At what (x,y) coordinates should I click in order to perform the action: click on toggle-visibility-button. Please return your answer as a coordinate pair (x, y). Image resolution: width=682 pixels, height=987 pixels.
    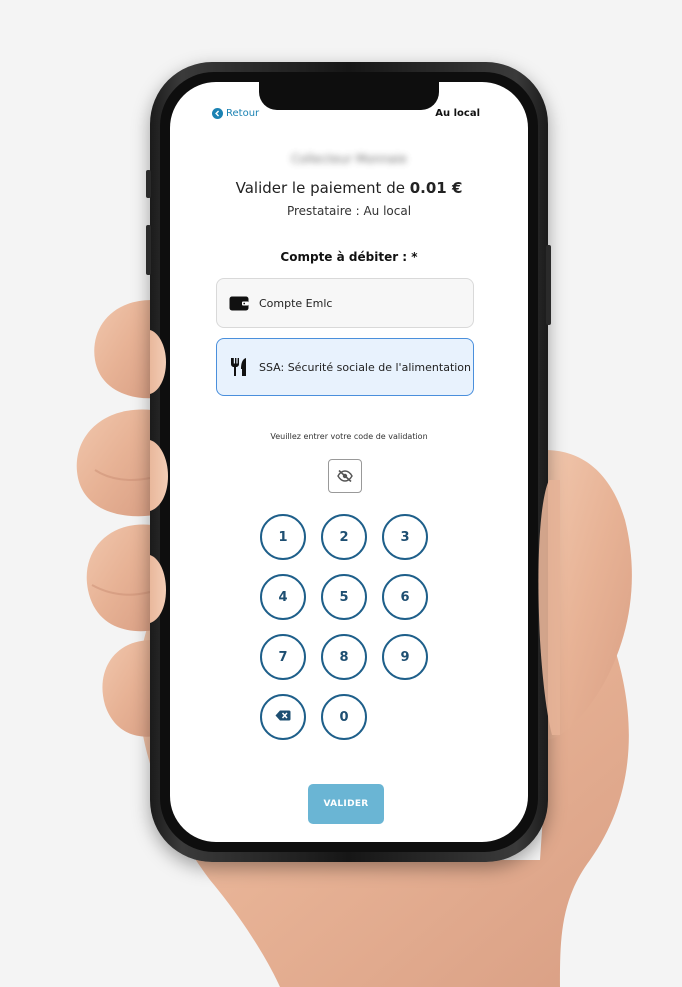
    Looking at the image, I should click on (345, 476).